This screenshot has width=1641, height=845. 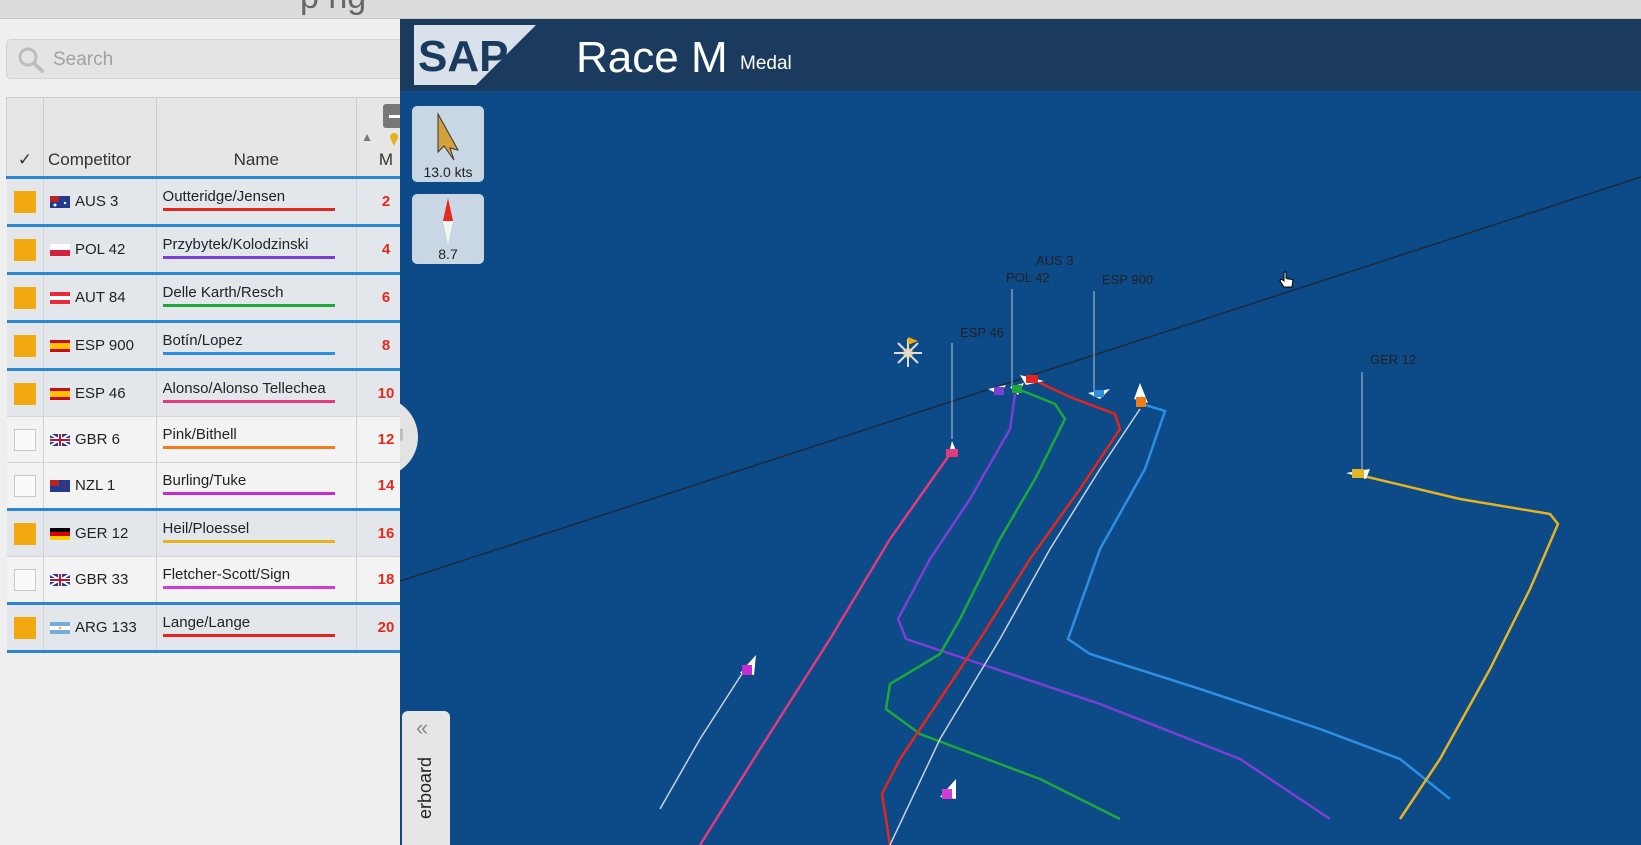 I want to click on points-value: 8, so click(x=386, y=345).